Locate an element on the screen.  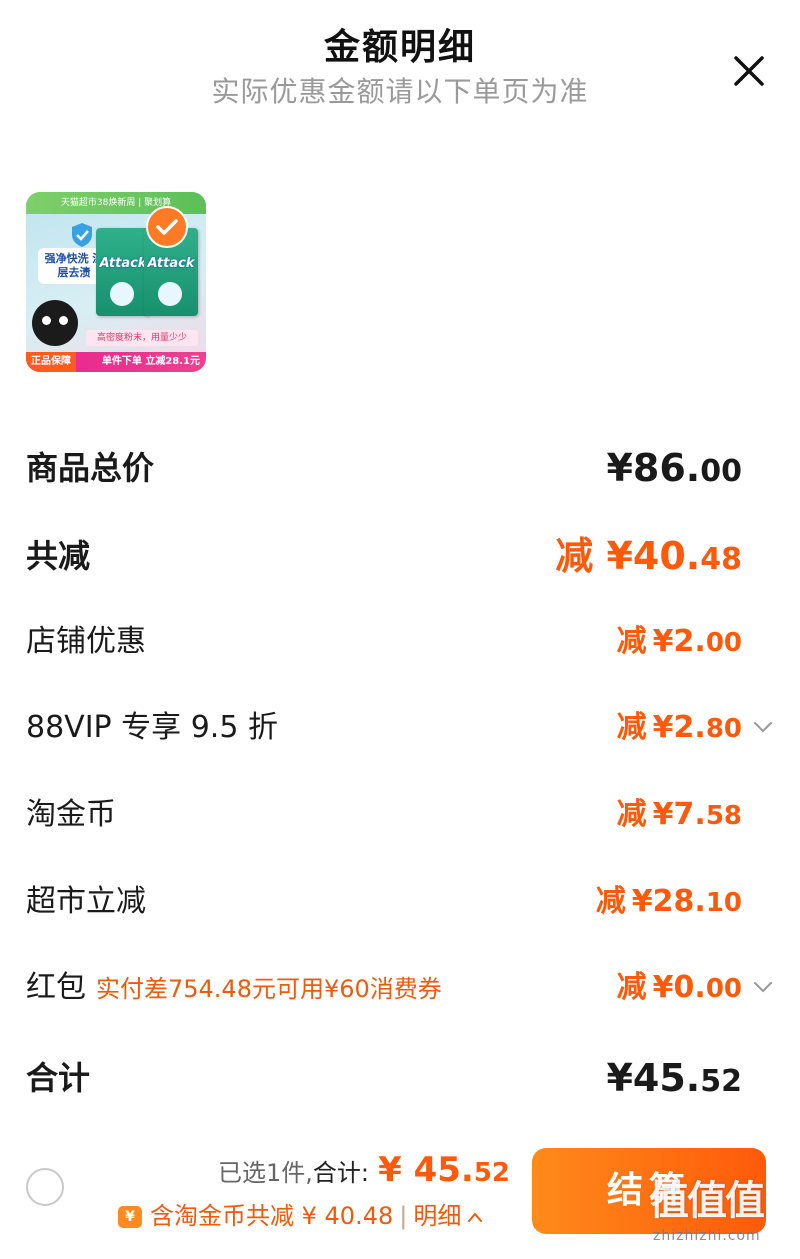
check-icon is located at coordinates (167, 227).